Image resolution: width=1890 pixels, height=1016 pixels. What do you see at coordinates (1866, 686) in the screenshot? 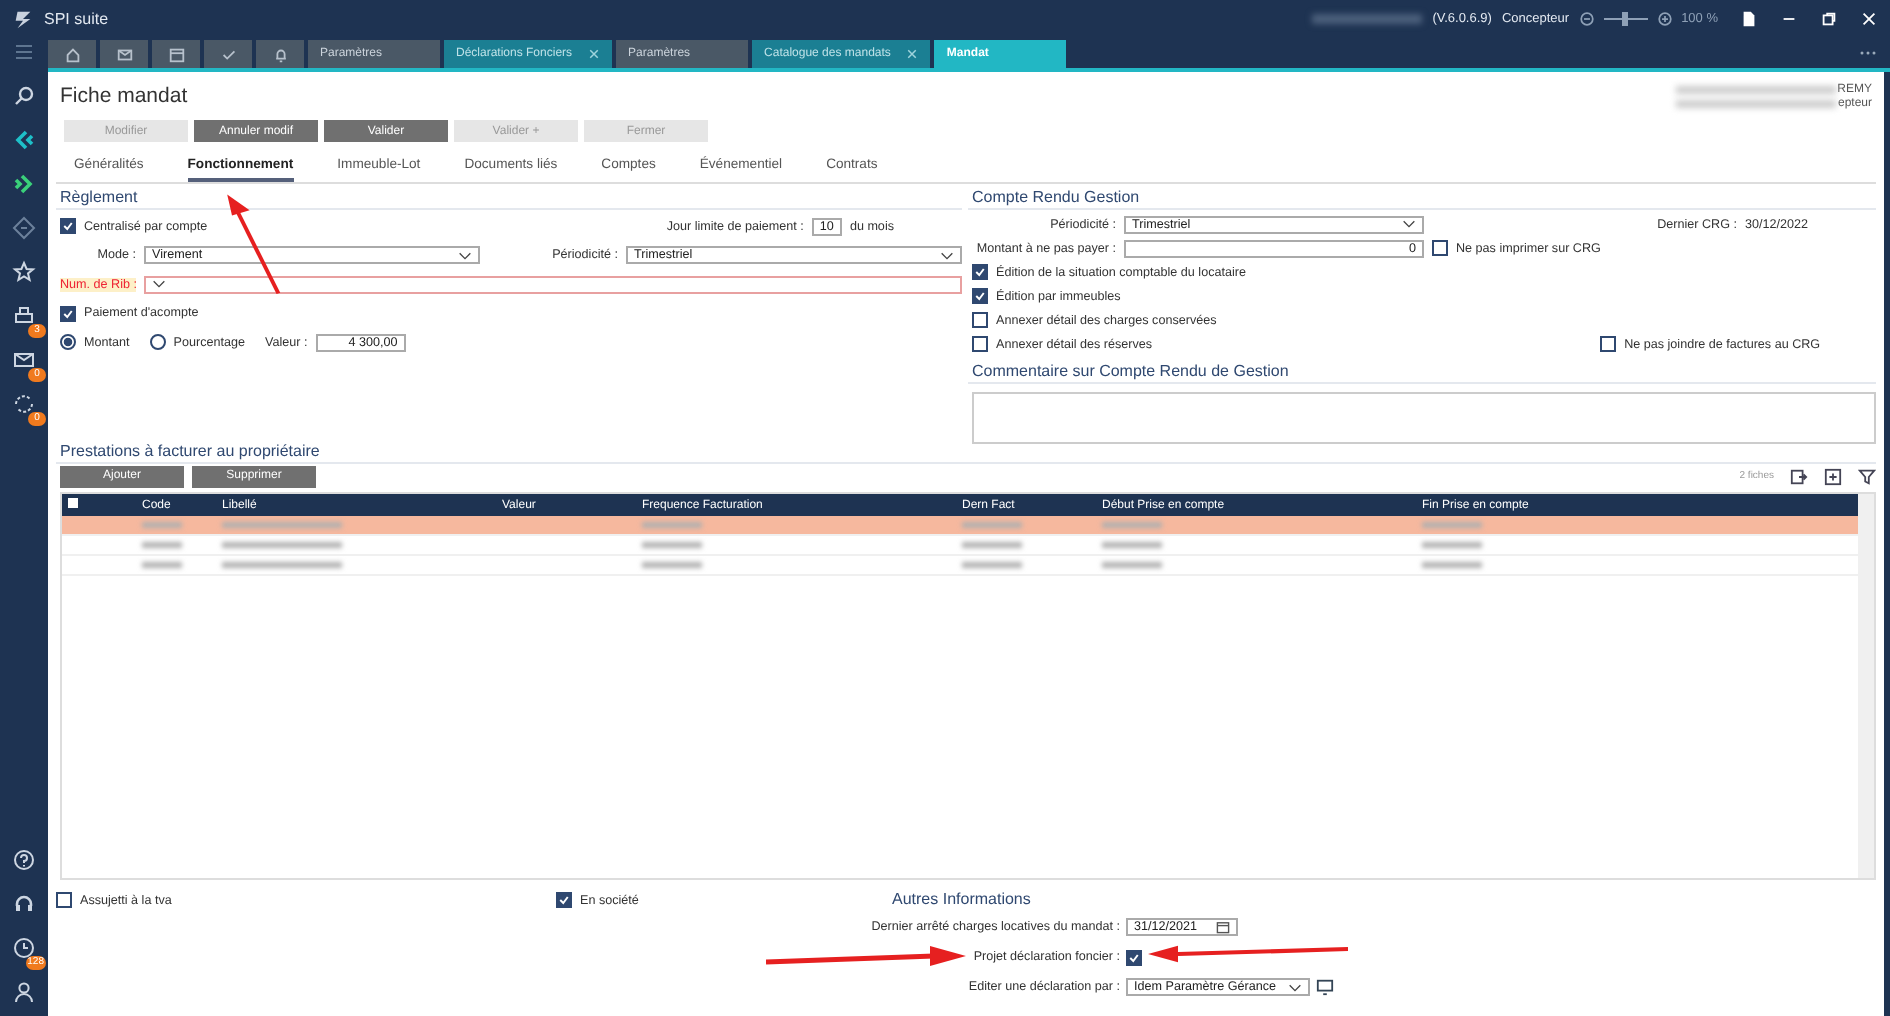
I see `scrollbar` at bounding box center [1866, 686].